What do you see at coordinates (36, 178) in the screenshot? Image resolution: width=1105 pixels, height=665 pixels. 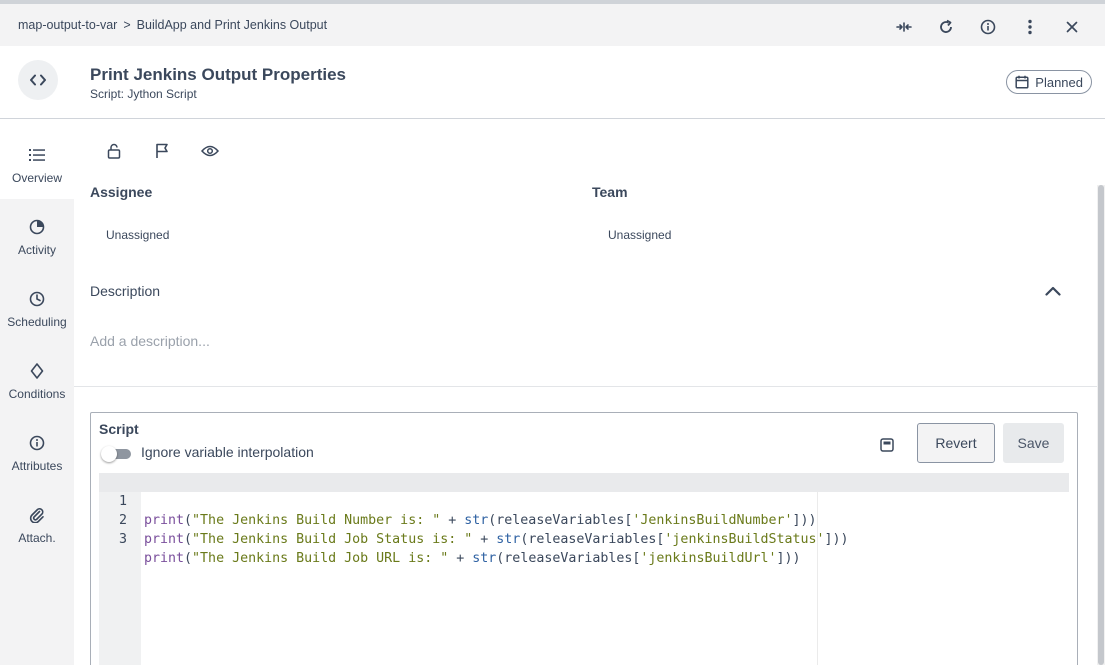 I see `sidebar-item-label: Overview` at bounding box center [36, 178].